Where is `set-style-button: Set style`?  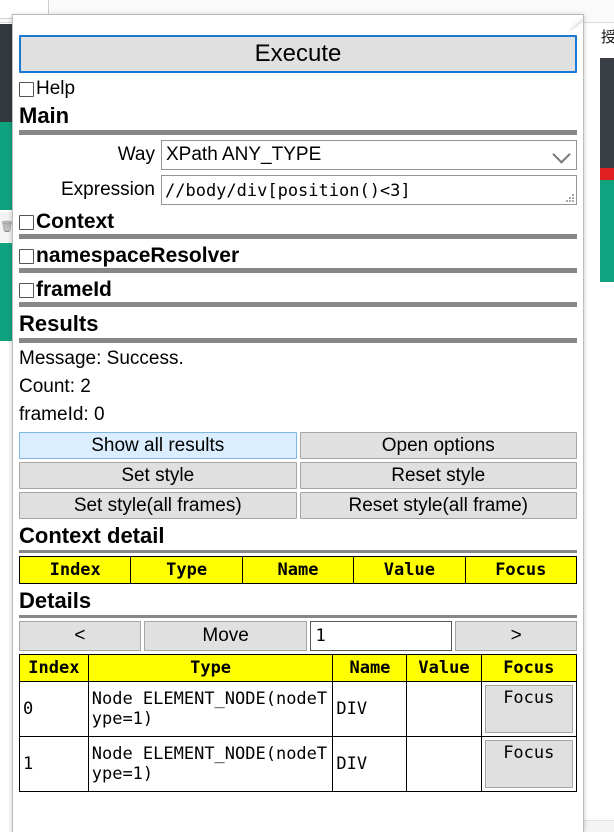
set-style-button: Set style is located at coordinates (158, 475).